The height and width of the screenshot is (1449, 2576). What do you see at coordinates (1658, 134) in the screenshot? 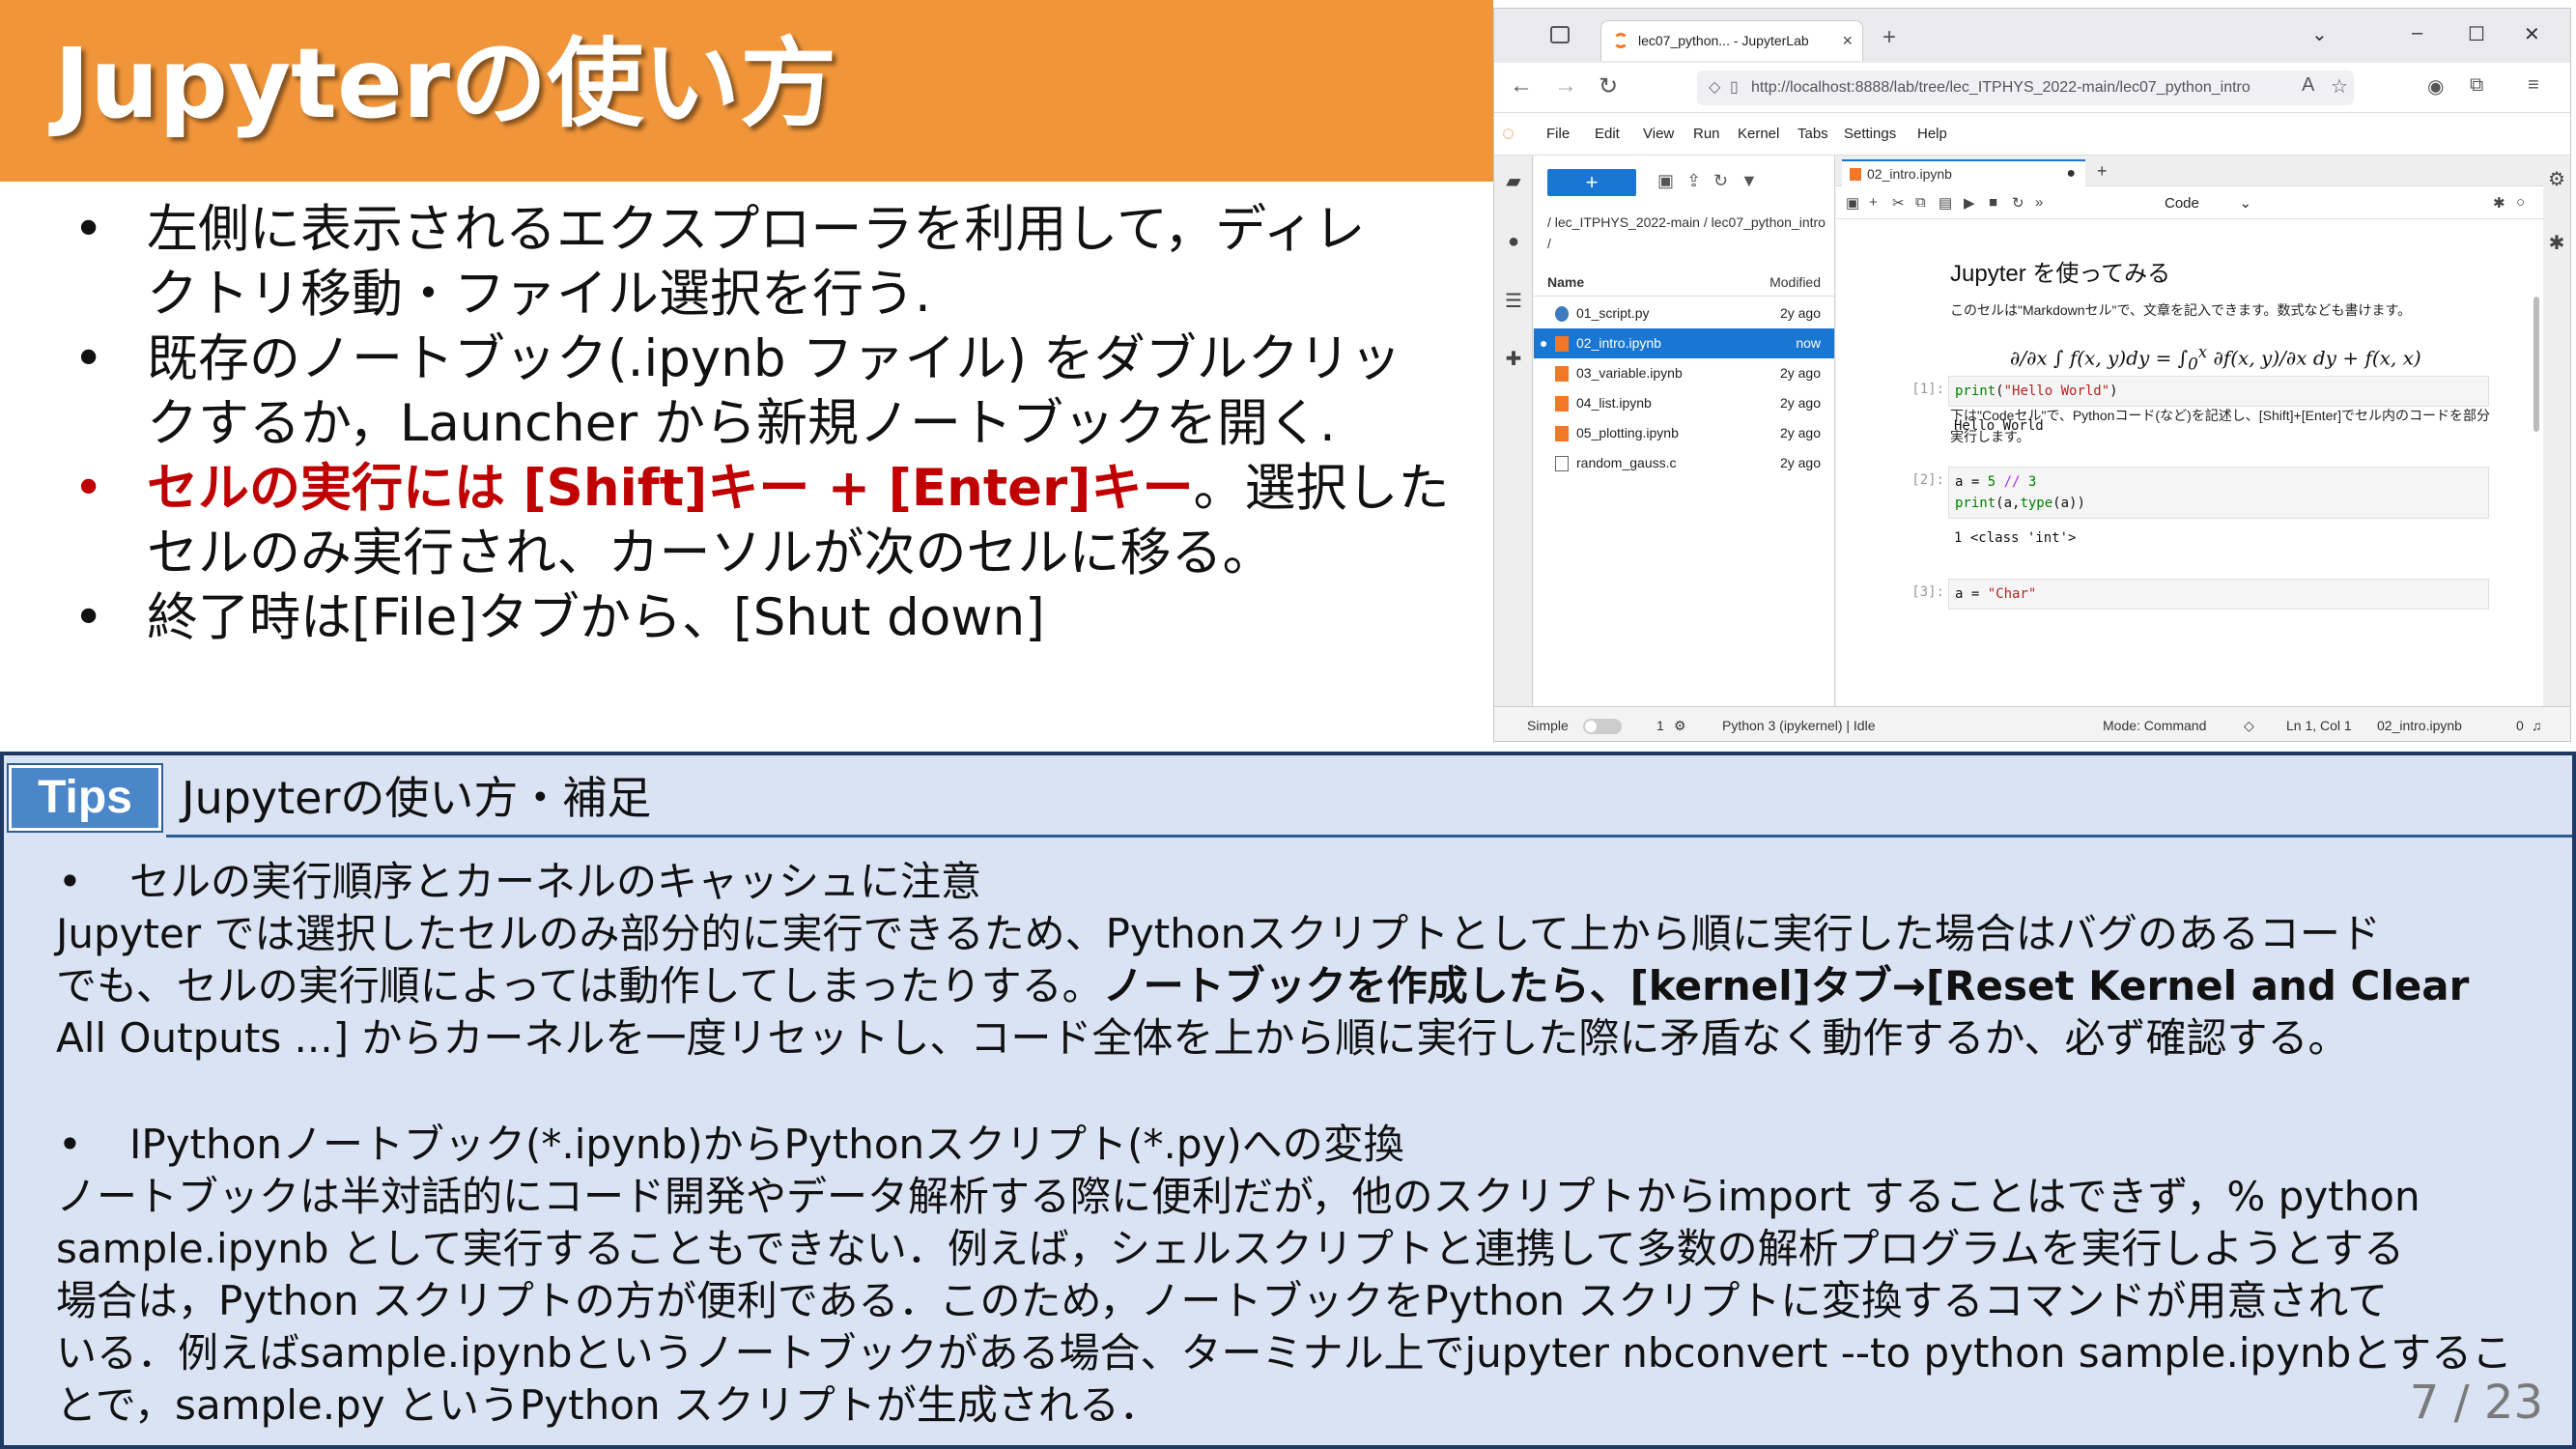
I see `menu-view: View` at bounding box center [1658, 134].